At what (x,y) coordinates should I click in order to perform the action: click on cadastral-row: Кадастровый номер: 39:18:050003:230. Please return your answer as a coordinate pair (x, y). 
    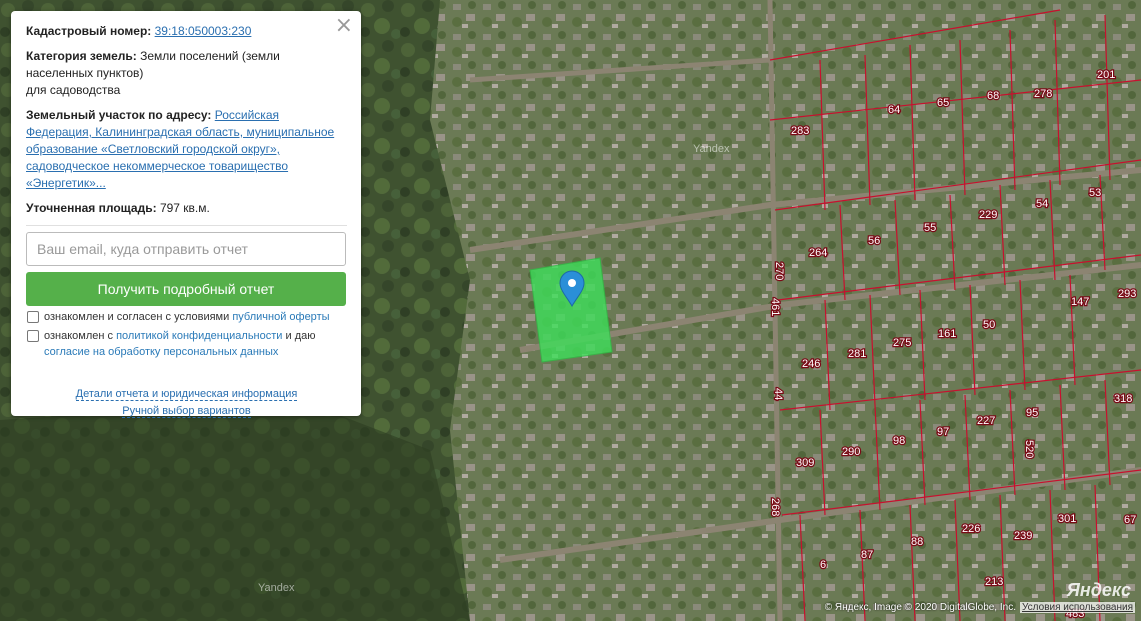
    Looking at the image, I should click on (186, 31).